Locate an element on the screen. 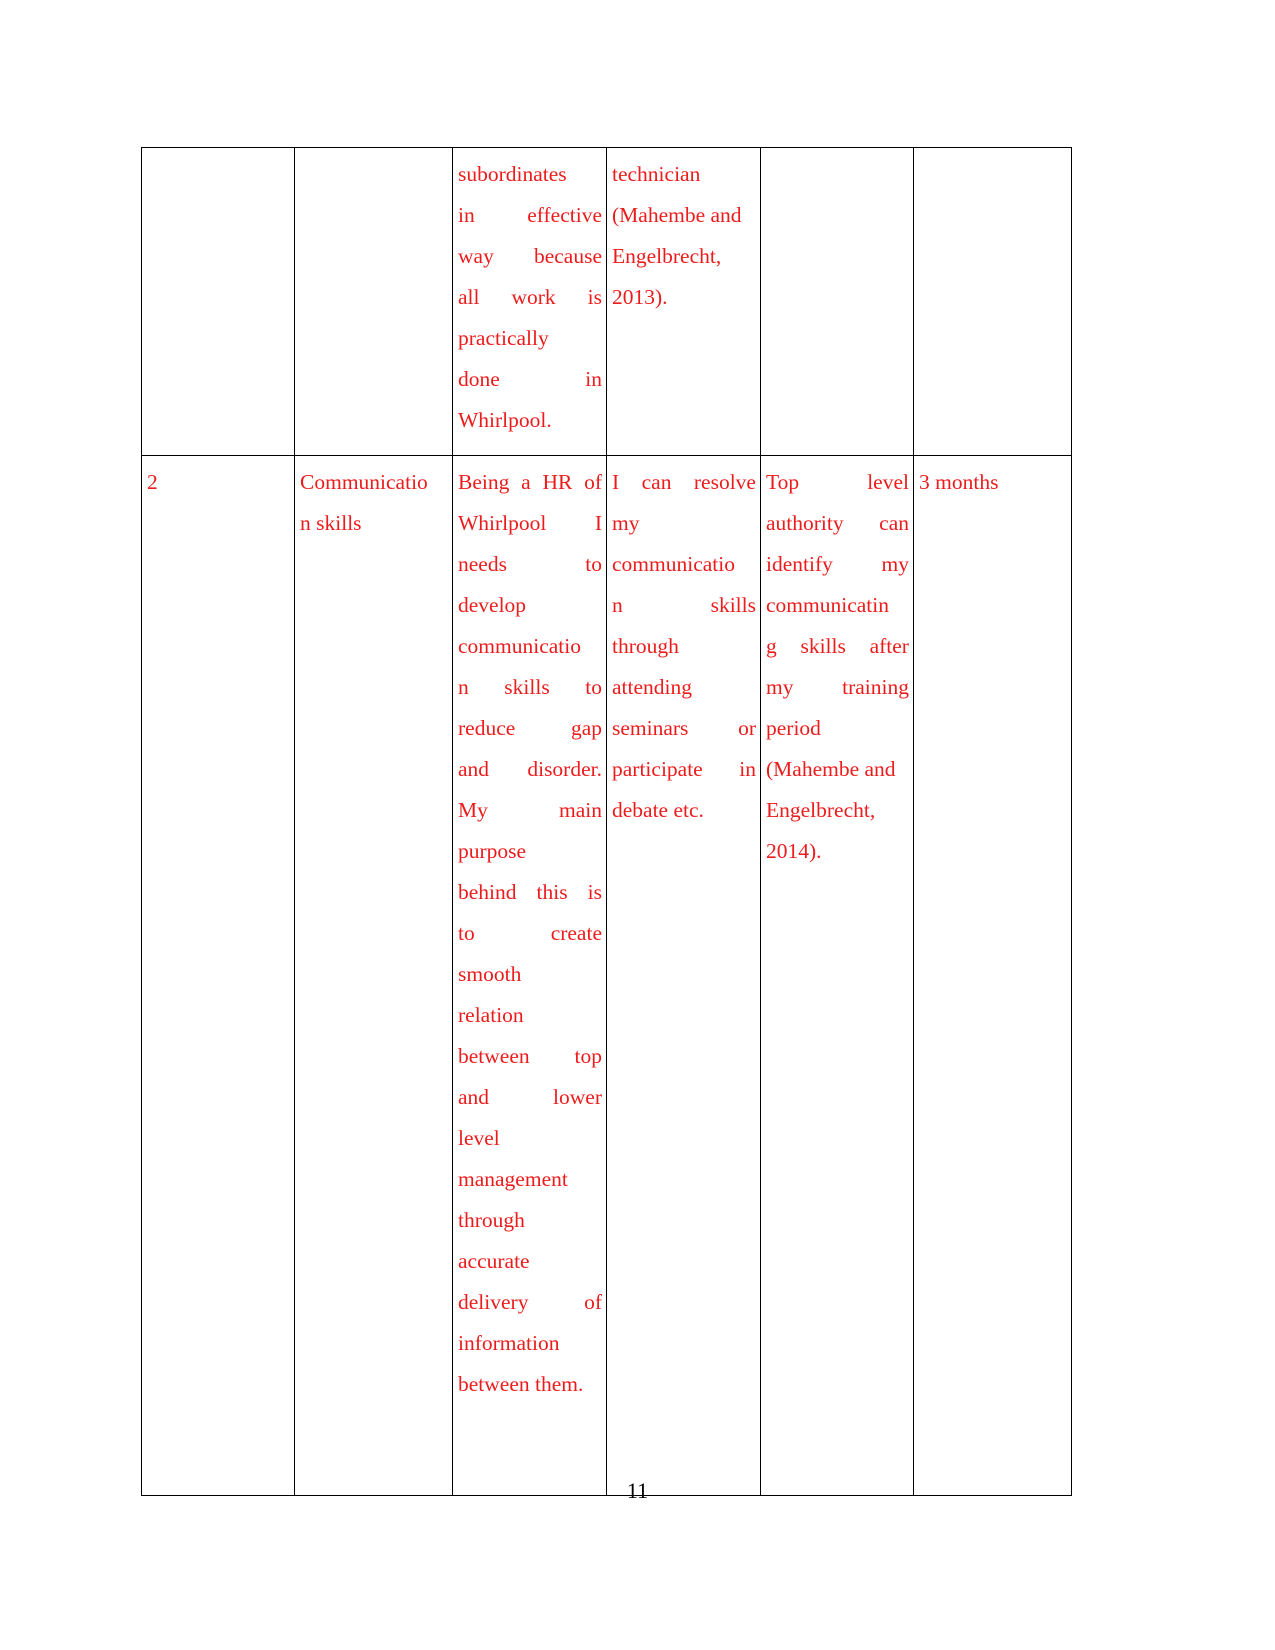  cell-row1-serial is located at coordinates (218, 301).